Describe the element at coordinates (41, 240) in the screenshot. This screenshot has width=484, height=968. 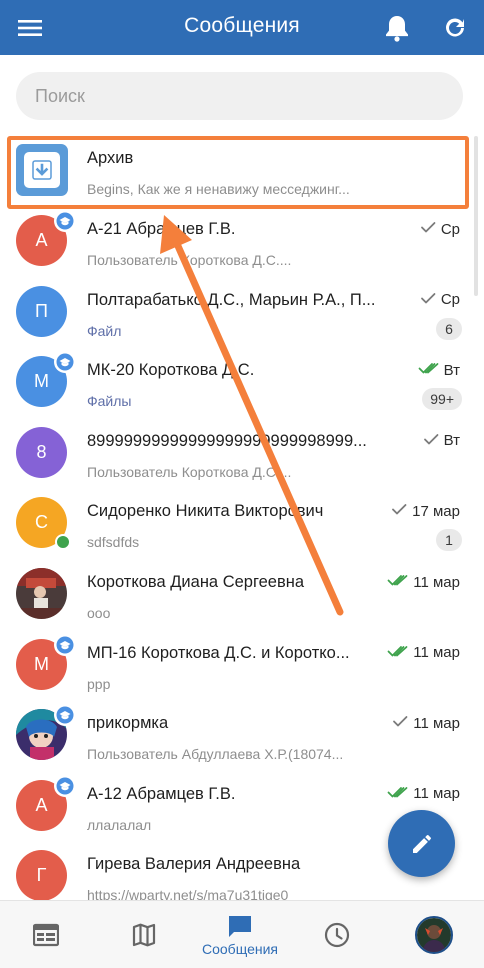
I see `avatar-letter: А` at that location.